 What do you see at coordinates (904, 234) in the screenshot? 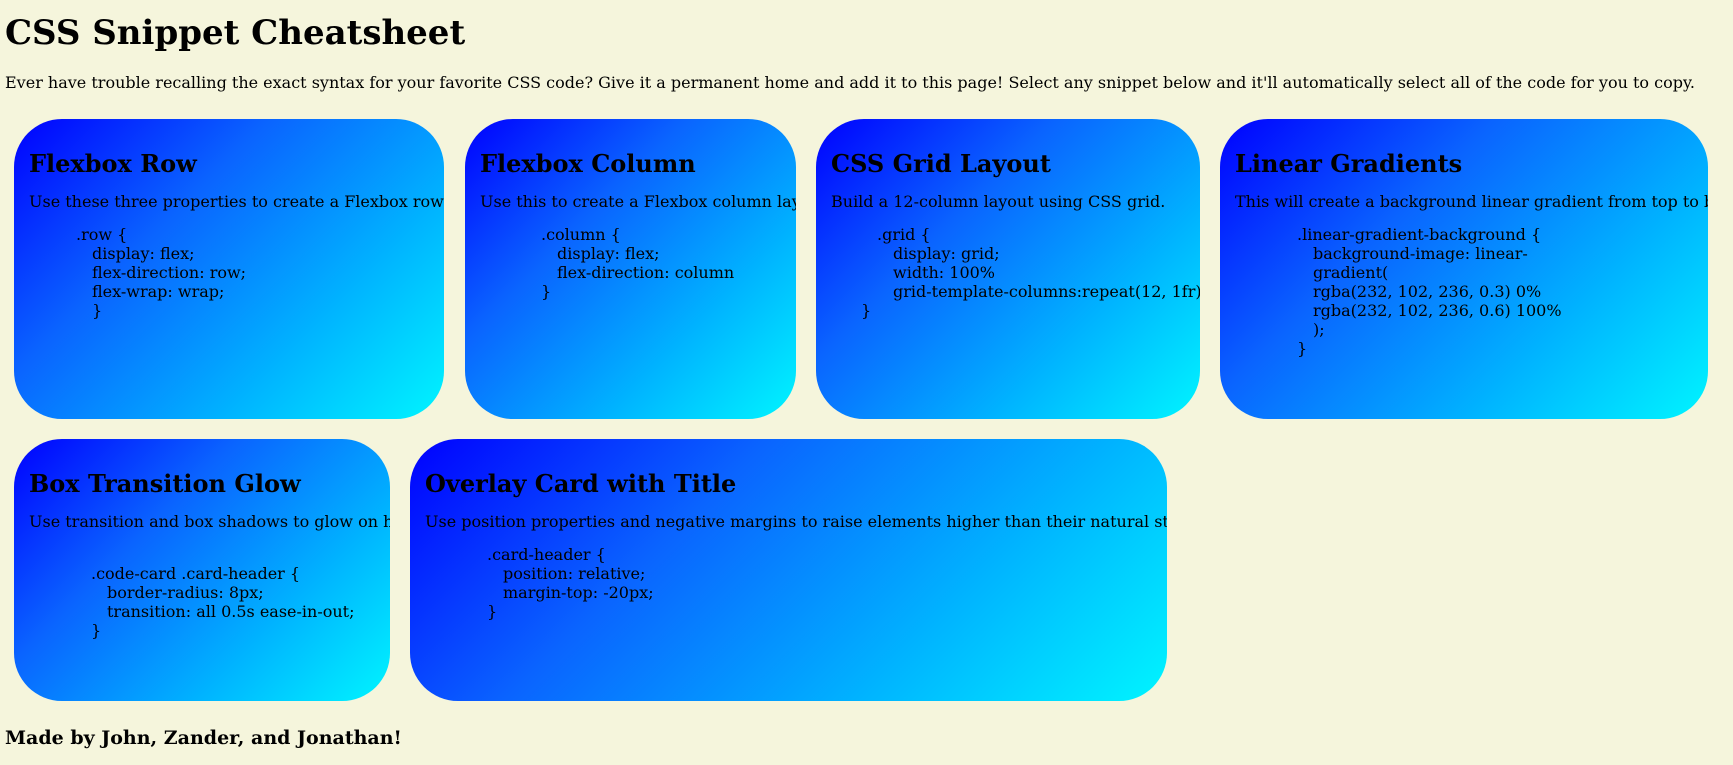
I see `code-line: .grid {` at bounding box center [904, 234].